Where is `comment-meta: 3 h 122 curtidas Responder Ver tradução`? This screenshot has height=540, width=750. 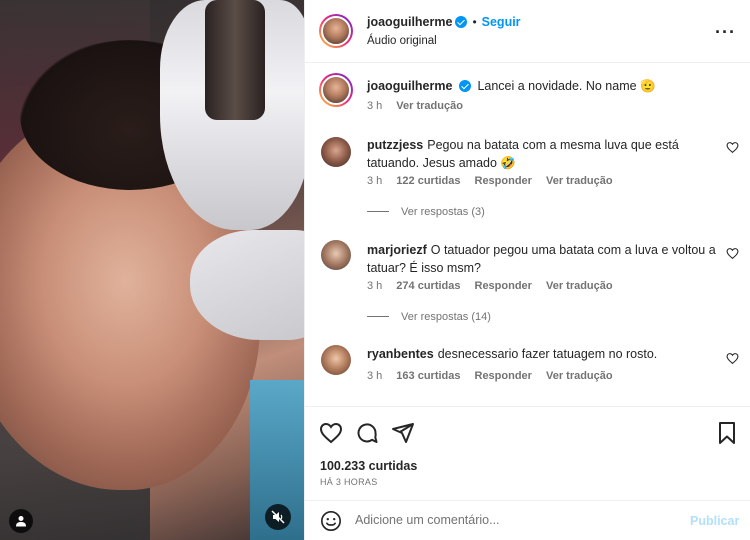 comment-meta: 3 h 122 curtidas Responder Ver tradução is located at coordinates (497, 181).